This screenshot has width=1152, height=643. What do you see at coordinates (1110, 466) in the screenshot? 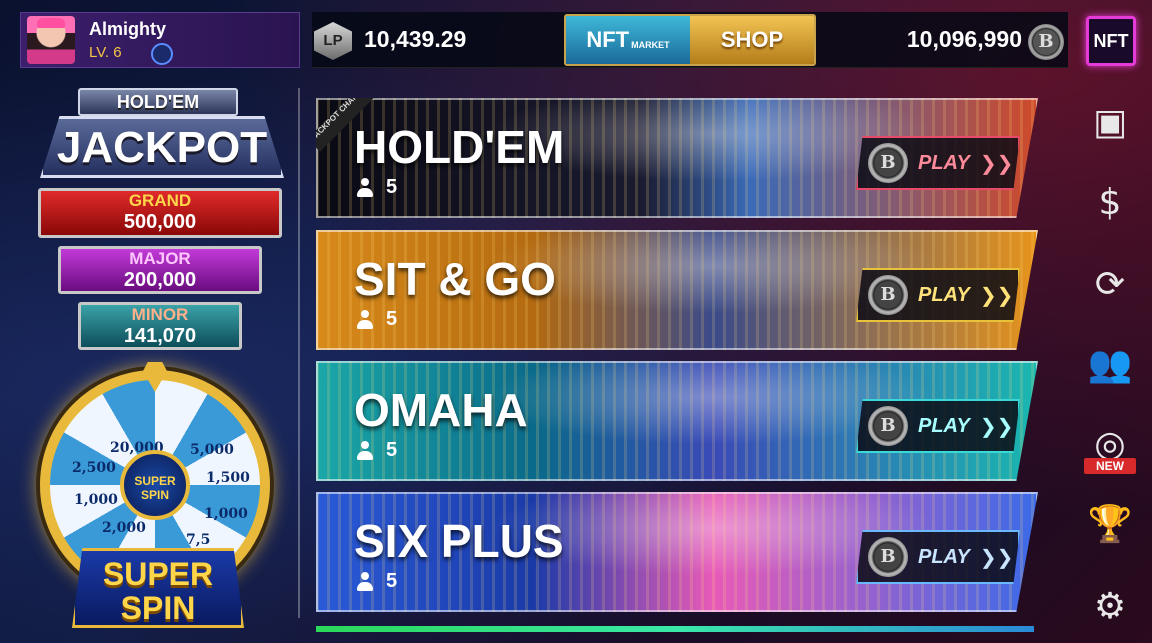
I see `new-badge: NEW` at bounding box center [1110, 466].